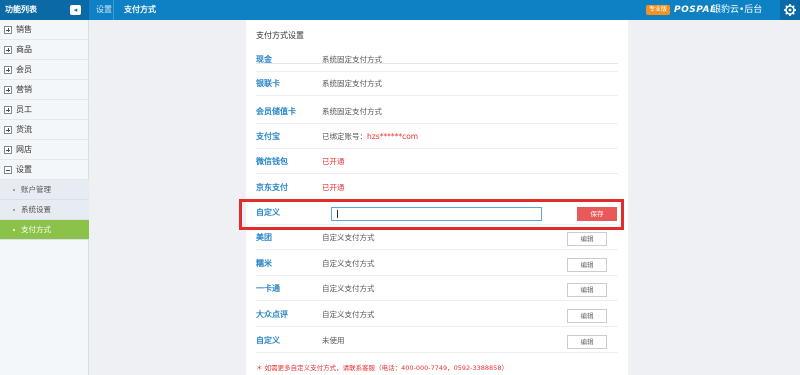 The image size is (800, 375). Describe the element at coordinates (437, 188) in the screenshot. I see `payment-row: 京东支付 已开通` at that location.